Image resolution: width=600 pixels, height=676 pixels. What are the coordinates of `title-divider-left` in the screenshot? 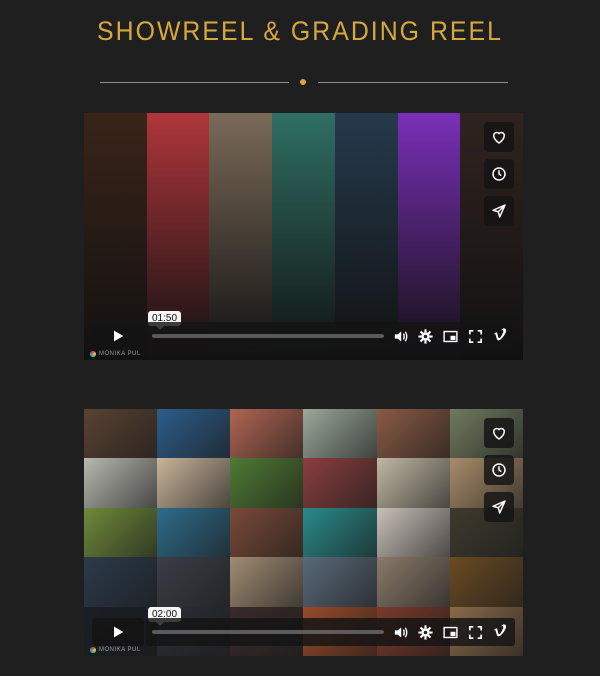 It's located at (194, 82).